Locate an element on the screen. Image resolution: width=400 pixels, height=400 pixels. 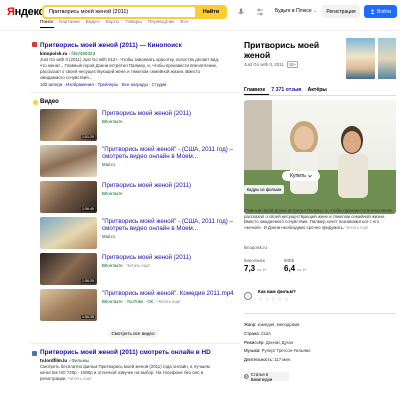
rating-imdb: IMDb 6,4 из 10 is located at coordinates (299, 265).